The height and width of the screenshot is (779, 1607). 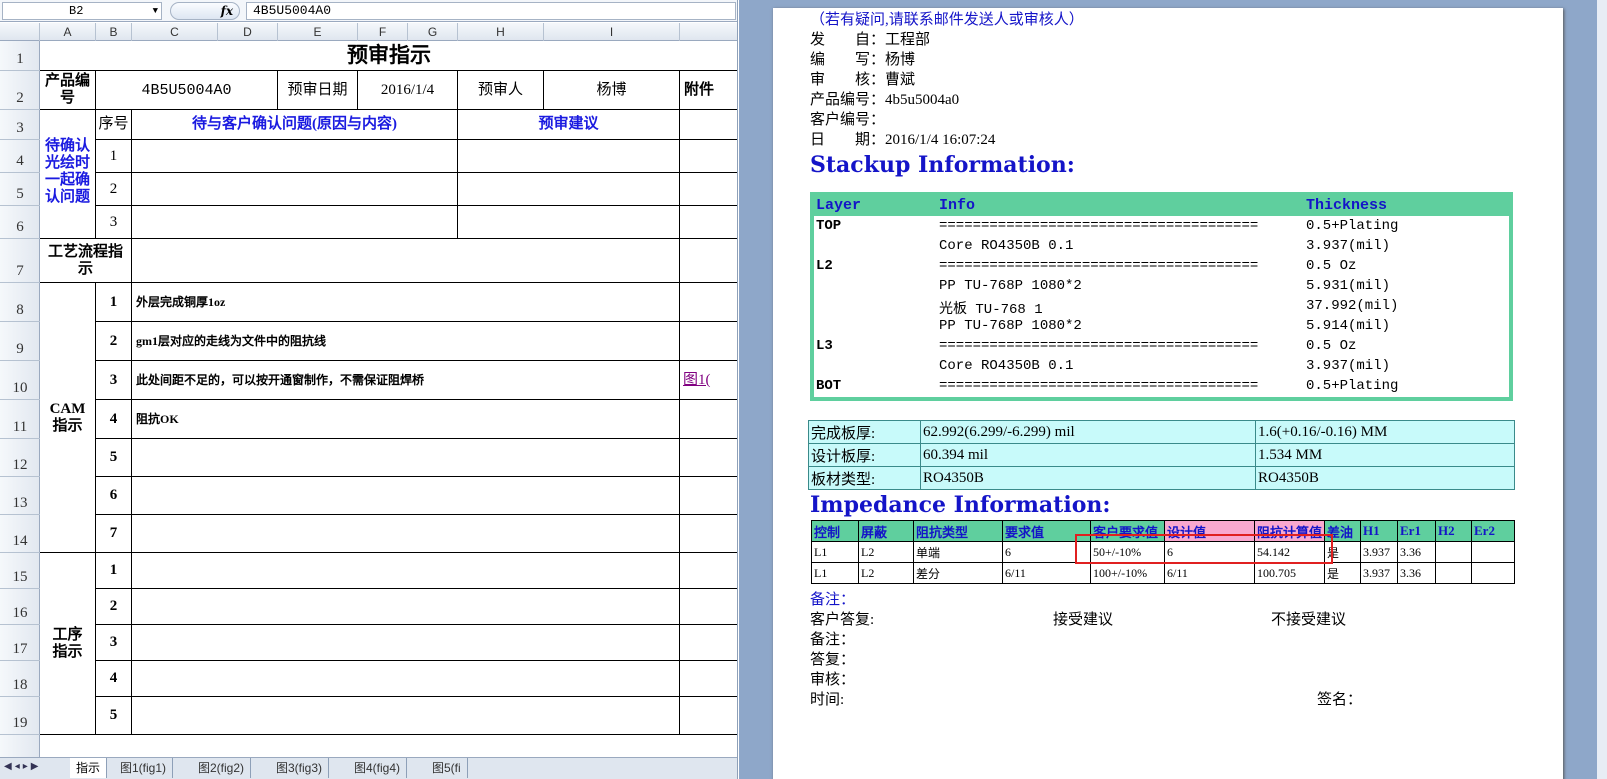 I want to click on cam-item: 此处间距不足的，可以按开通窗制作，不需保证阻焊桥, so click(x=406, y=380).